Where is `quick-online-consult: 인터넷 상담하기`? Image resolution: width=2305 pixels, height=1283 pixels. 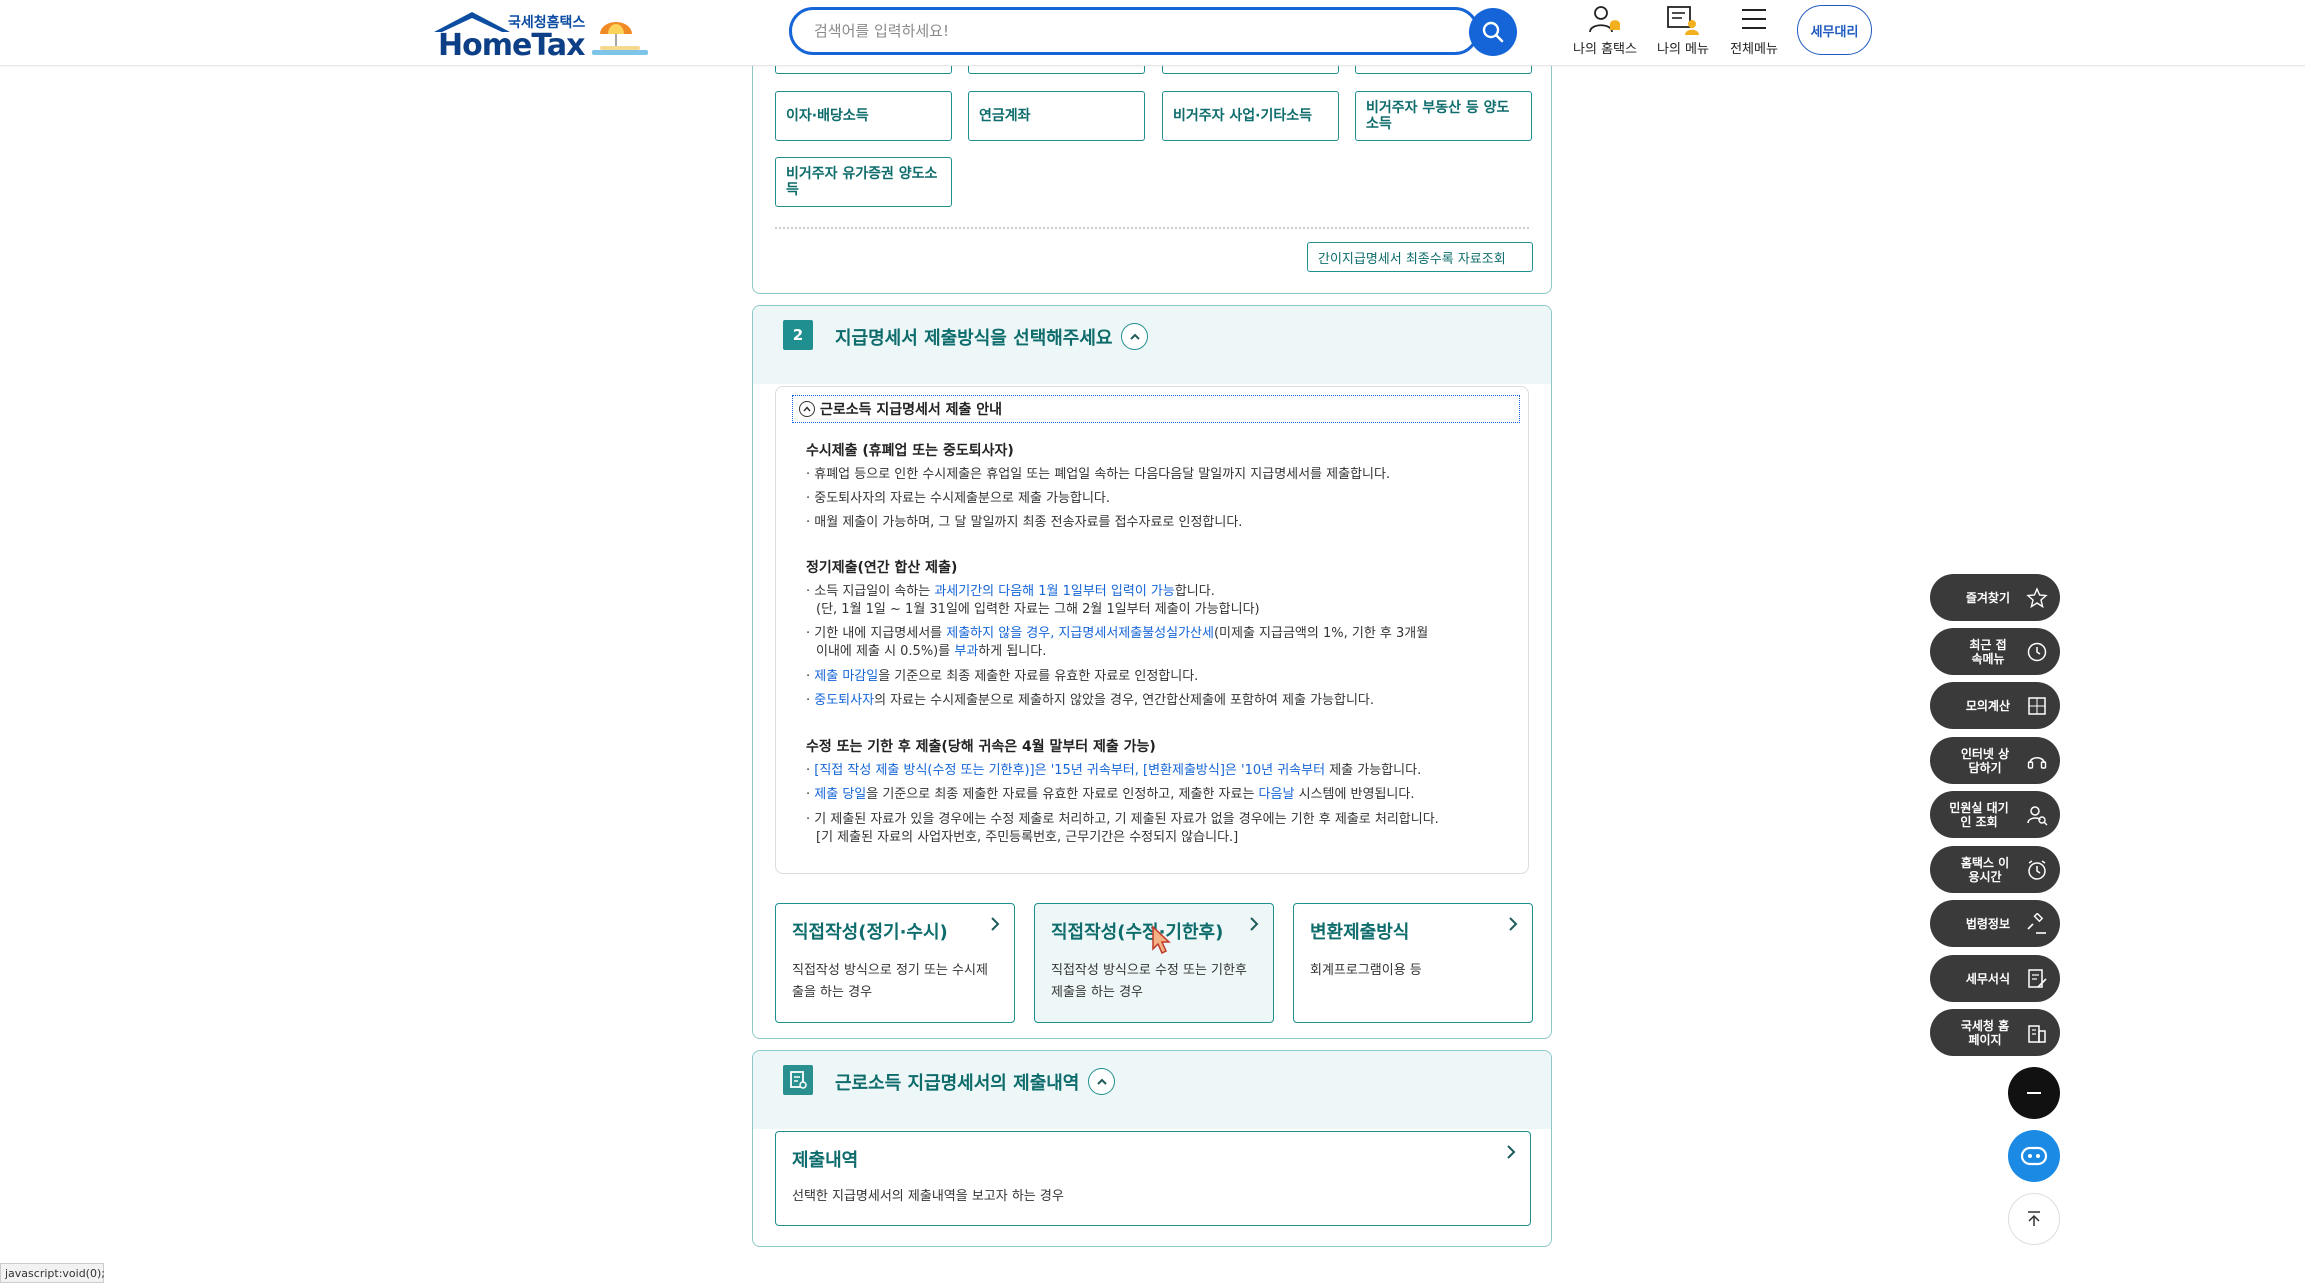
quick-online-consult: 인터넷 상담하기 is located at coordinates (1995, 760).